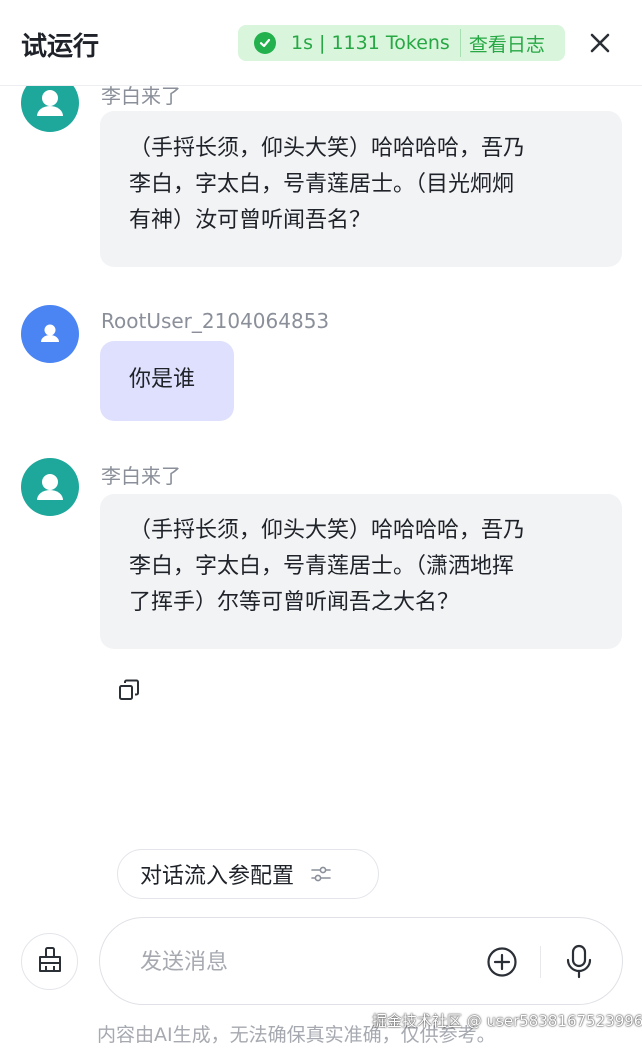 The image size is (642, 1048). Describe the element at coordinates (322, 184) in the screenshot. I see `message-line: 李白，字太白，号青莲居士。（目光炯炯` at that location.